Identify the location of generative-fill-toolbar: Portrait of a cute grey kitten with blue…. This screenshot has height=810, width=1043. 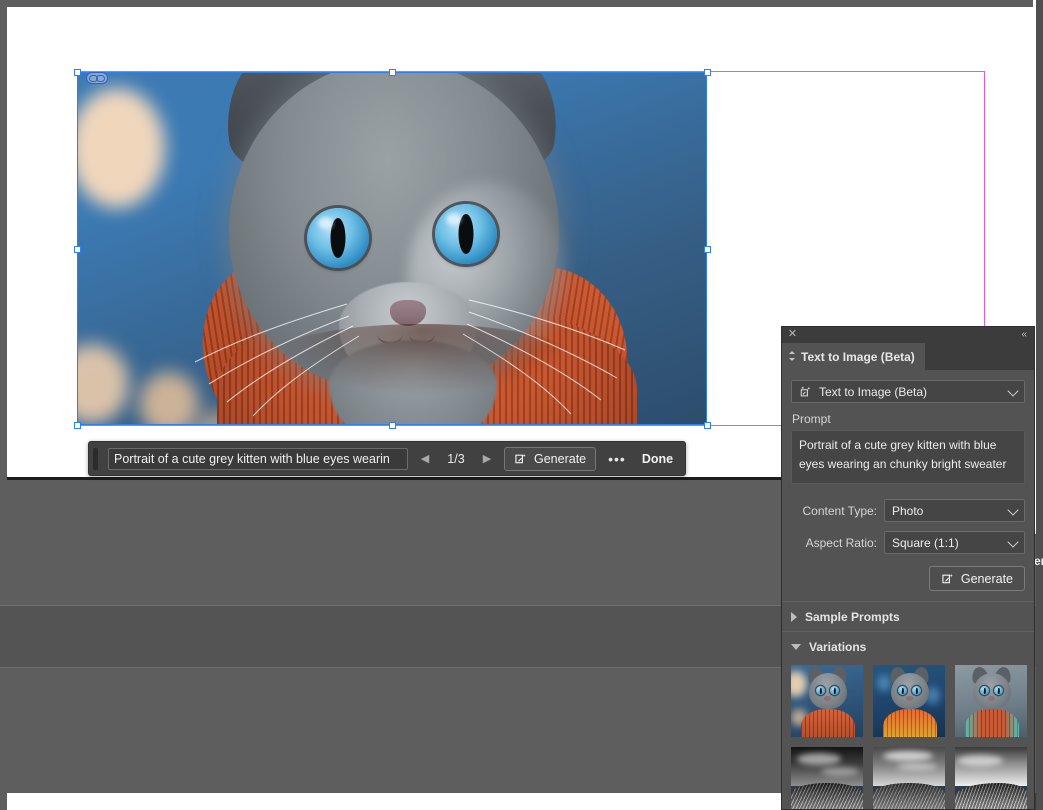
(387, 458).